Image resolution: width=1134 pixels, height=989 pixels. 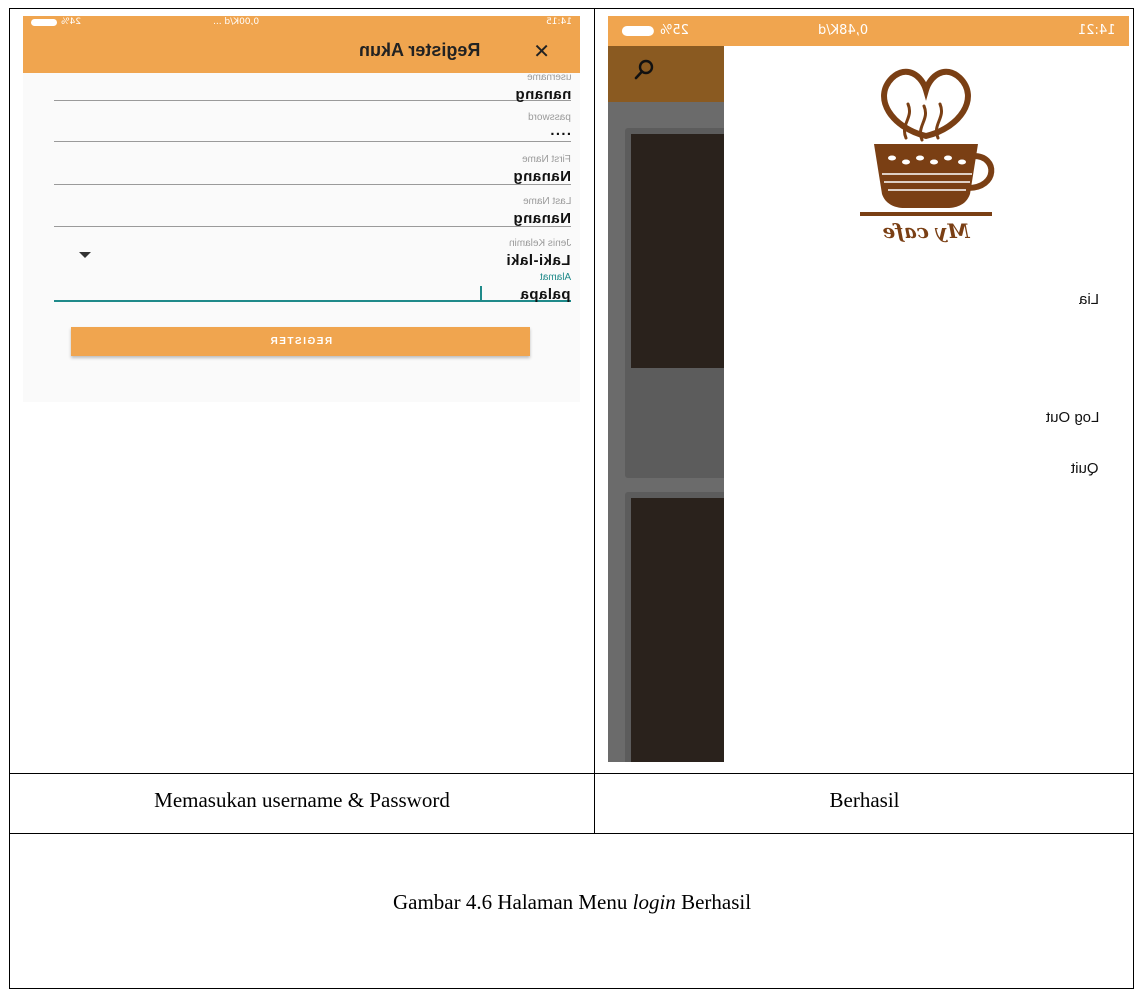 I want to click on battery-indicator: 24%, so click(x=56, y=22).